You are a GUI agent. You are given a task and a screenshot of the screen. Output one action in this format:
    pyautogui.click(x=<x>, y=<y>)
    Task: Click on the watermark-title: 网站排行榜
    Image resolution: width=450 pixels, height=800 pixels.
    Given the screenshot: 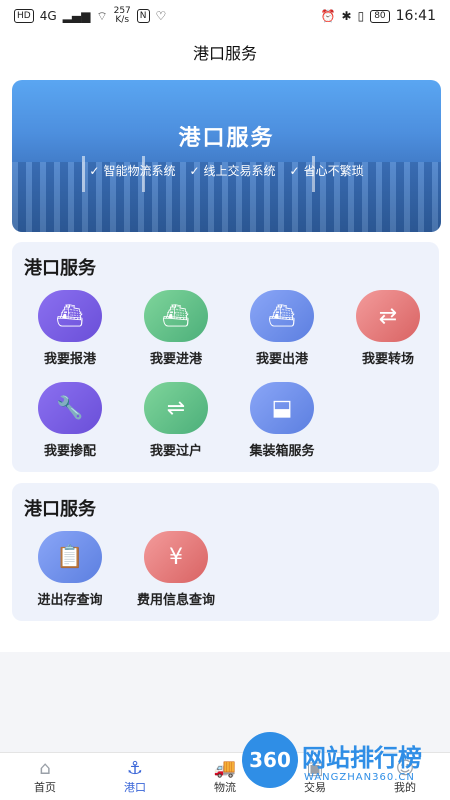 What is the action you would take?
    pyautogui.click(x=362, y=758)
    